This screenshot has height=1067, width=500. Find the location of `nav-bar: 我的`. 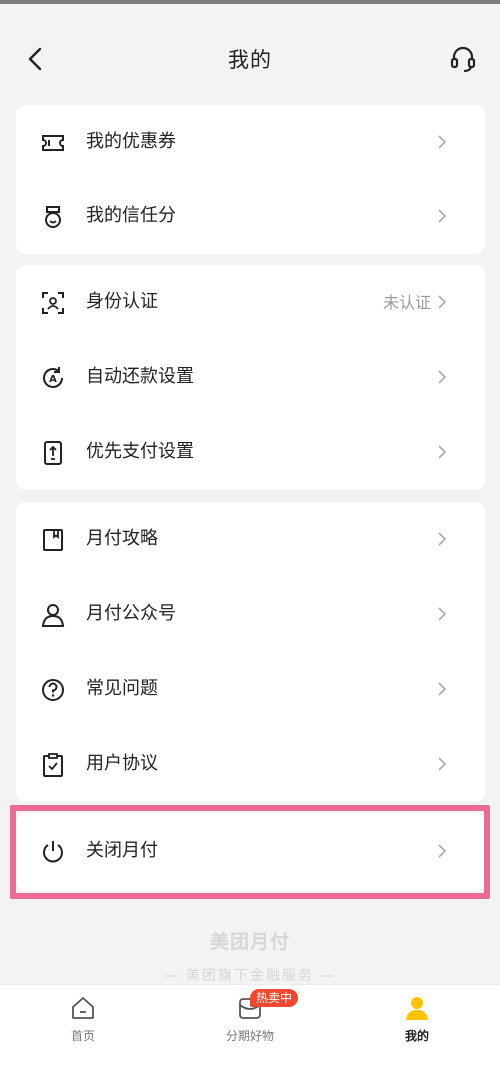

nav-bar: 我的 is located at coordinates (250, 59).